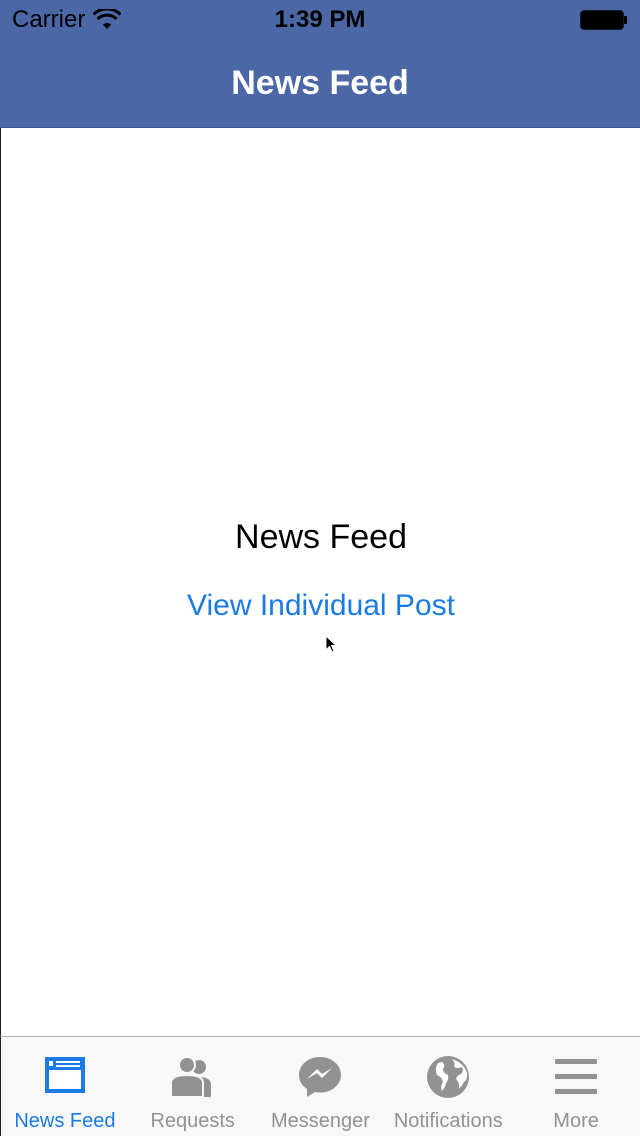 The width and height of the screenshot is (640, 1136). Describe the element at coordinates (603, 20) in the screenshot. I see `battery-icon` at that location.